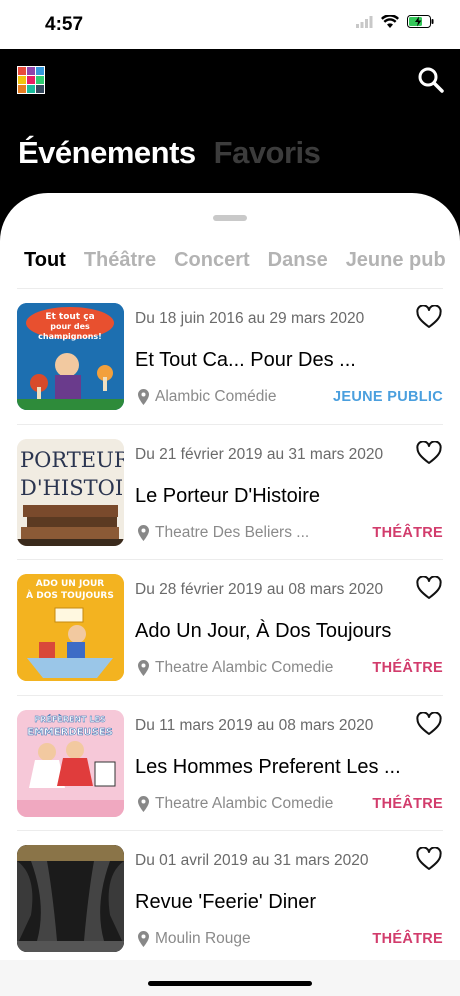 The image size is (460, 996). I want to click on event-date: Du 18 juin 2016 au 29 mars 2020, so click(250, 318).